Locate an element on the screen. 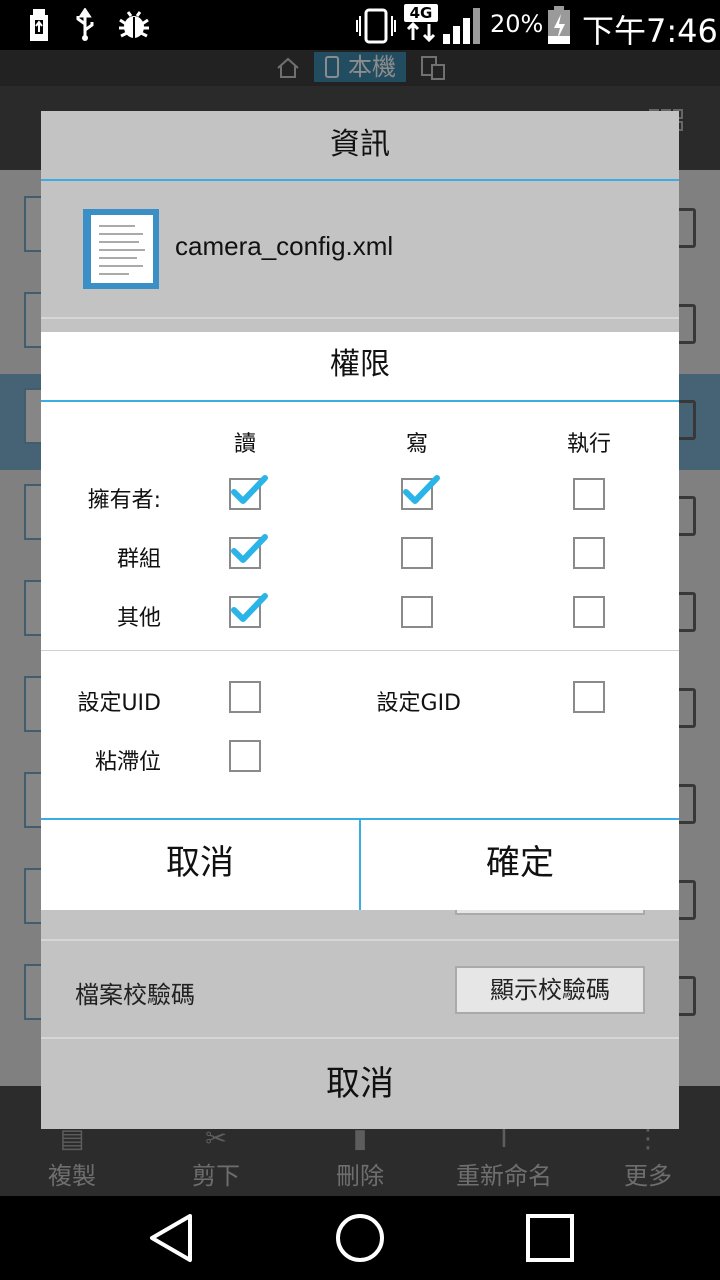  network-type-label: 4G is located at coordinates (421, 13).